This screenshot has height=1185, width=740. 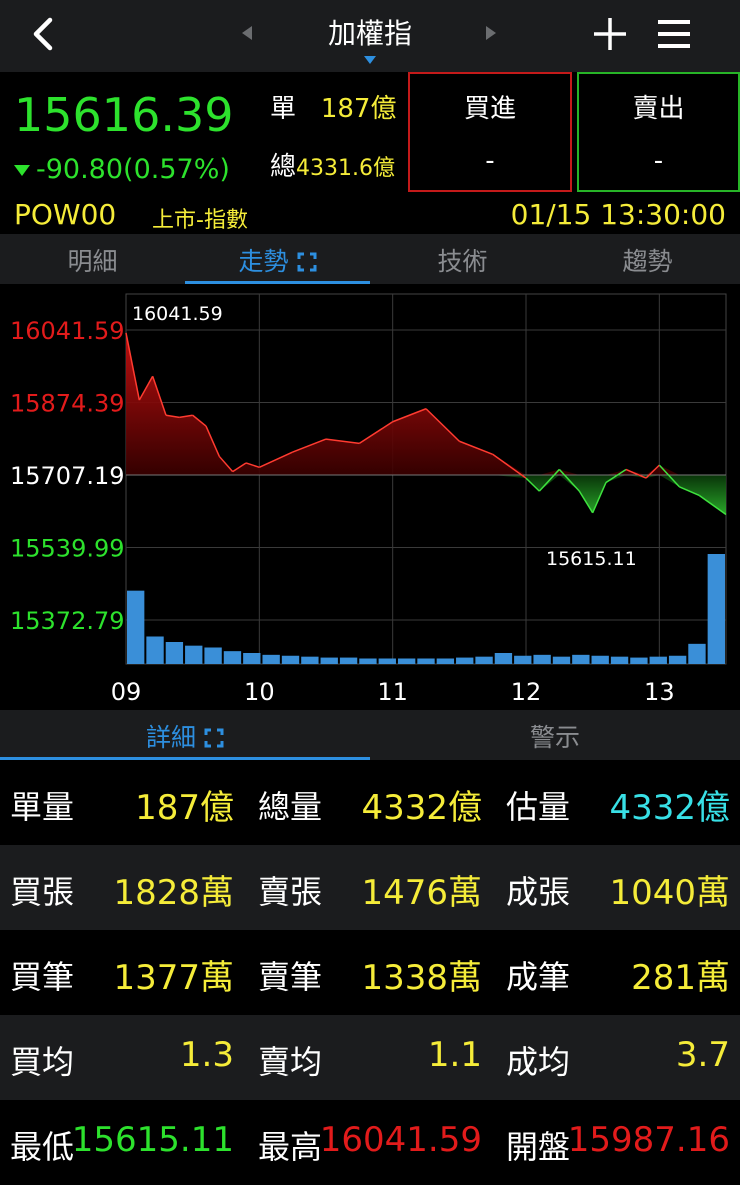 What do you see at coordinates (67, 549) in the screenshot?
I see `y-tick-label: 15539.99` at bounding box center [67, 549].